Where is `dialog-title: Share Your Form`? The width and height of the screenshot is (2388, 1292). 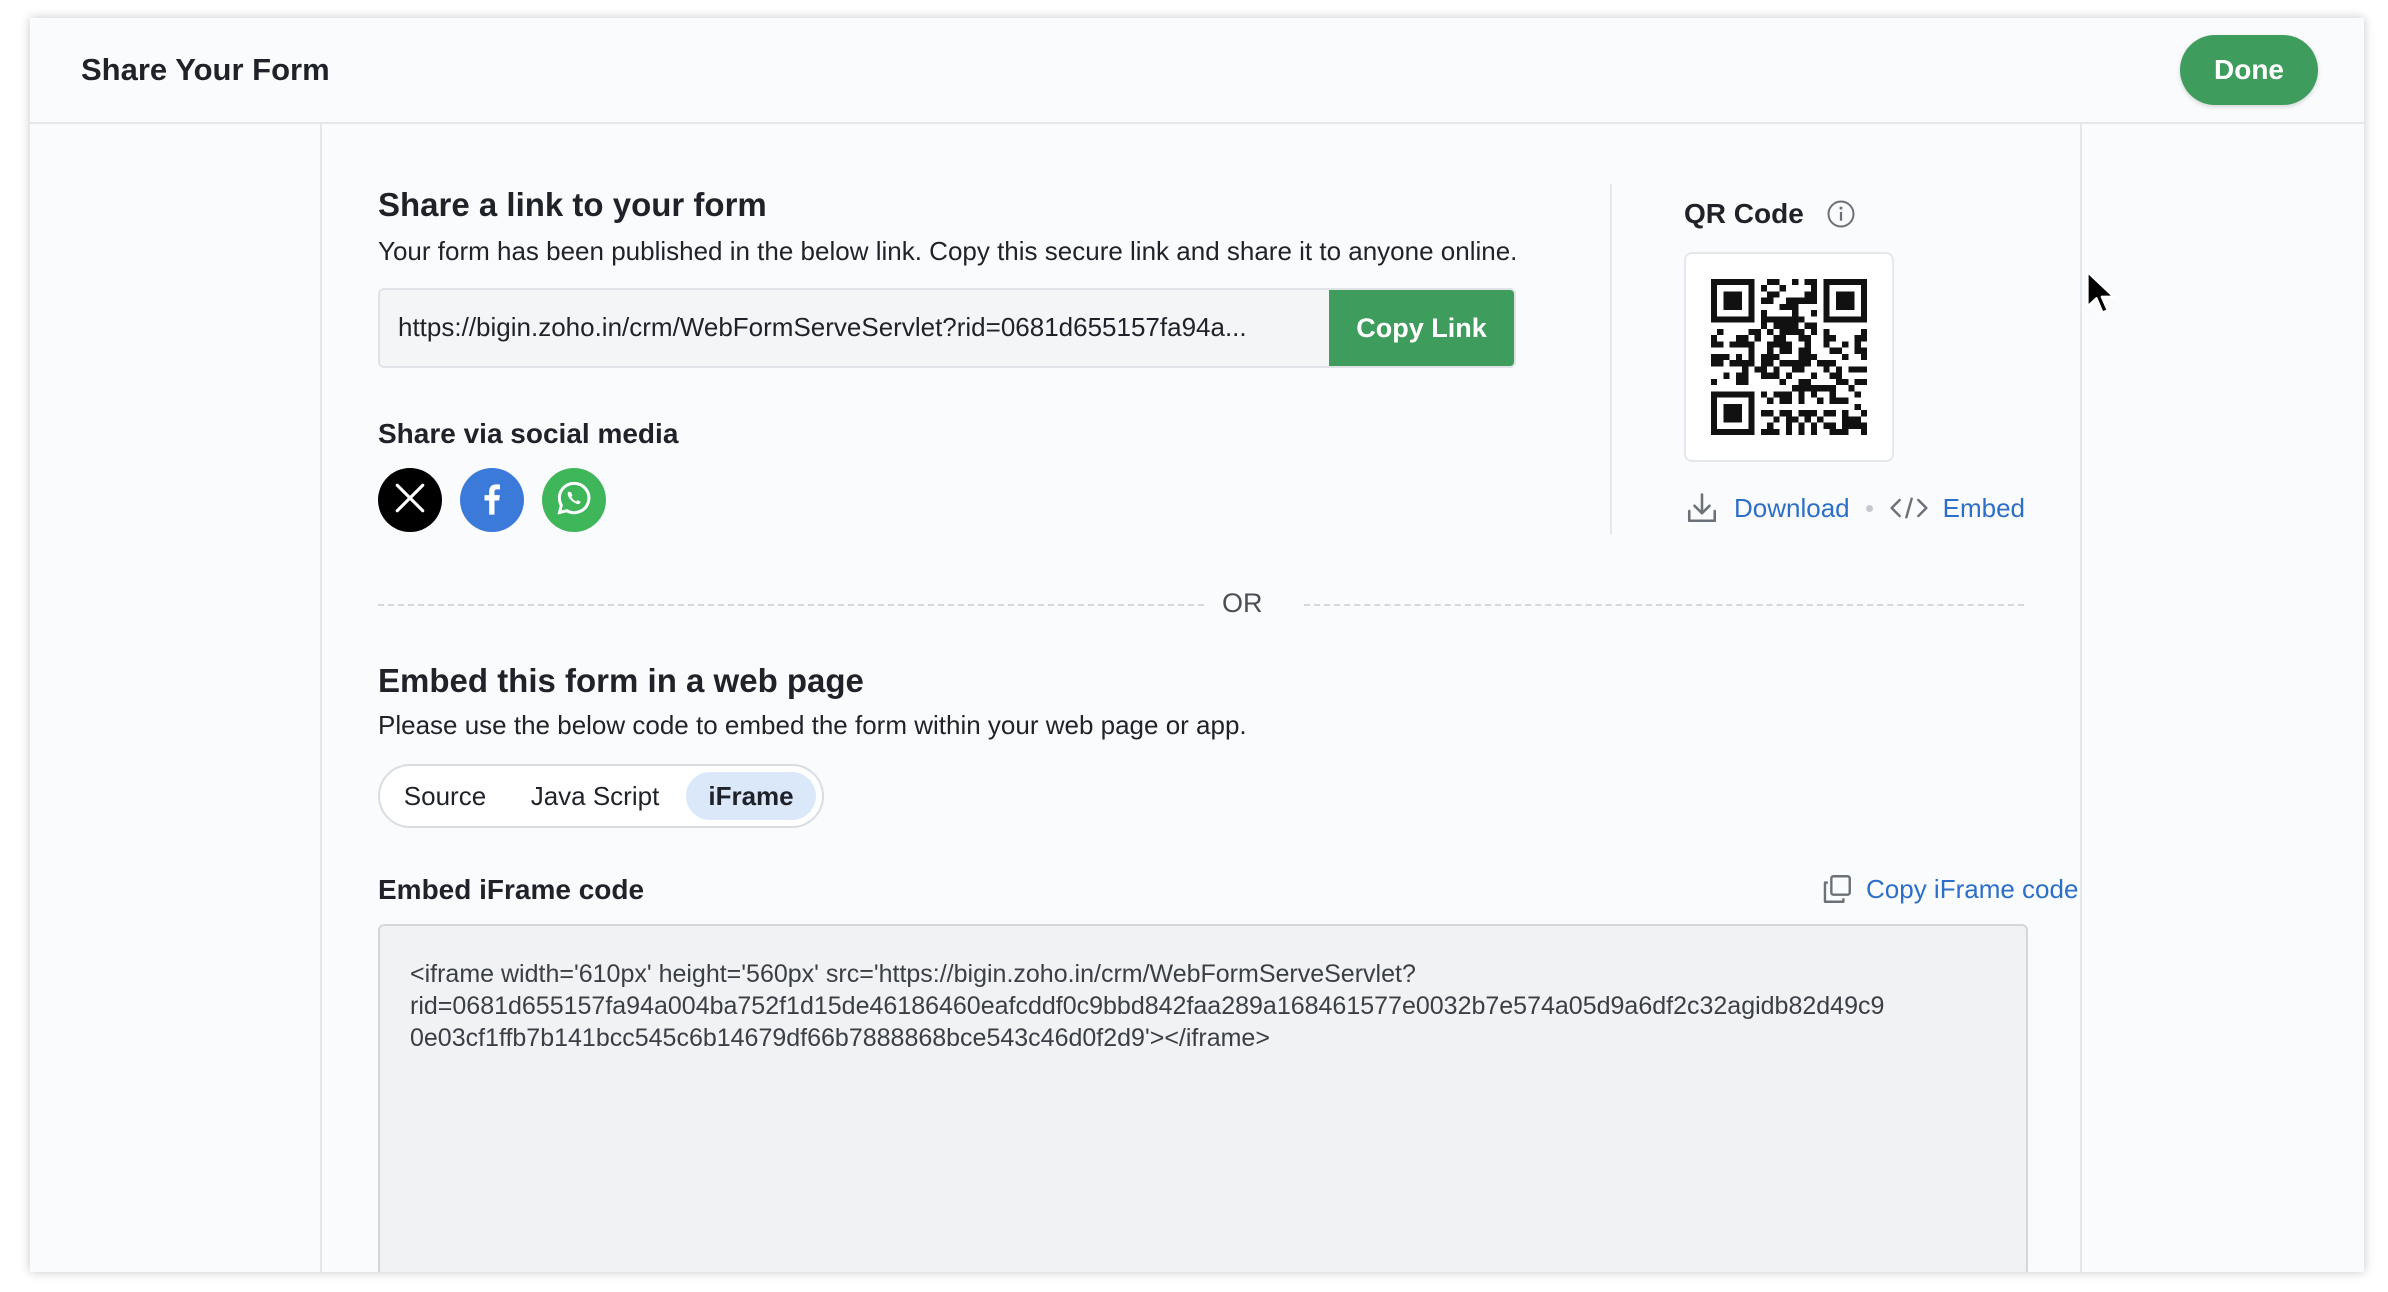
dialog-title: Share Your Form is located at coordinates (205, 69).